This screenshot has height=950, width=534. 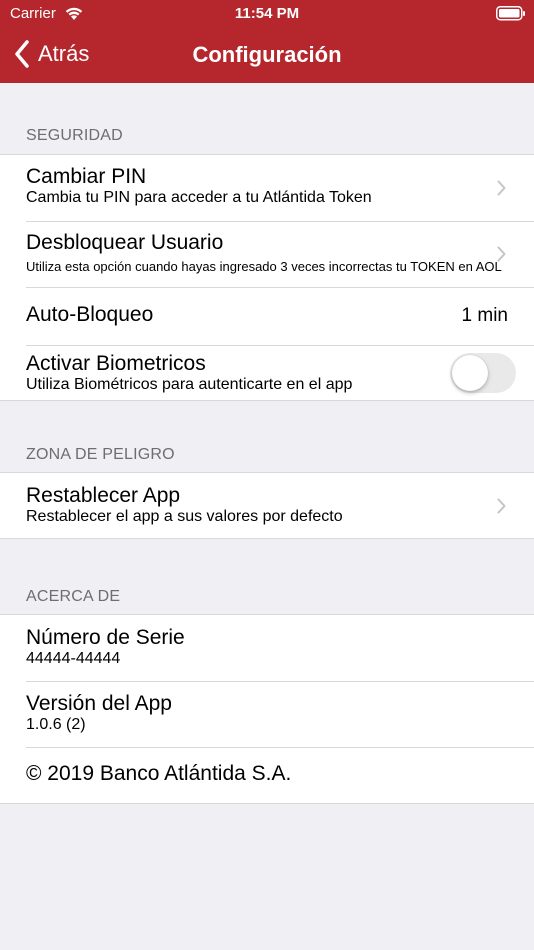 I want to click on serial-number-row: Número de Serie 44444-44444, so click(x=267, y=648).